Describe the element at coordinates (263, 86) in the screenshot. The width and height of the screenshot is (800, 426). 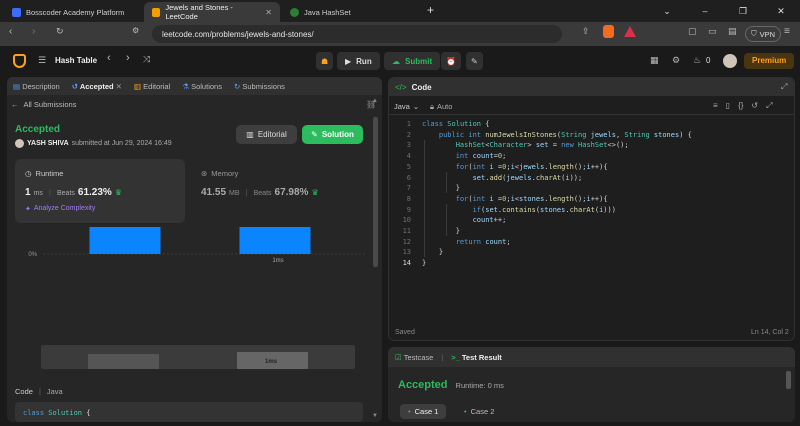
I see `tab-label: Submissions` at that location.